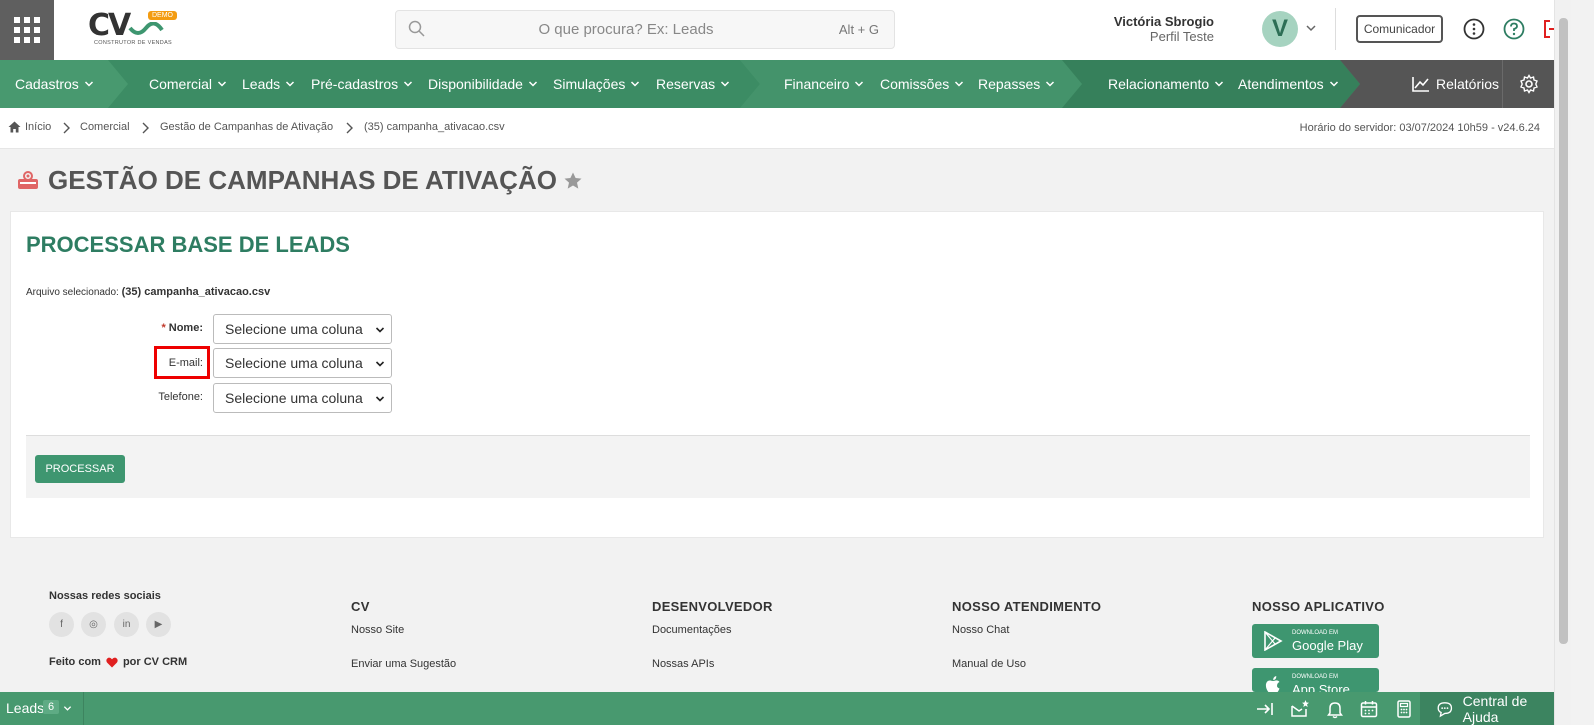 This screenshot has height=725, width=1594. Describe the element at coordinates (146, 28) in the screenshot. I see `logo-wave-icon` at that location.